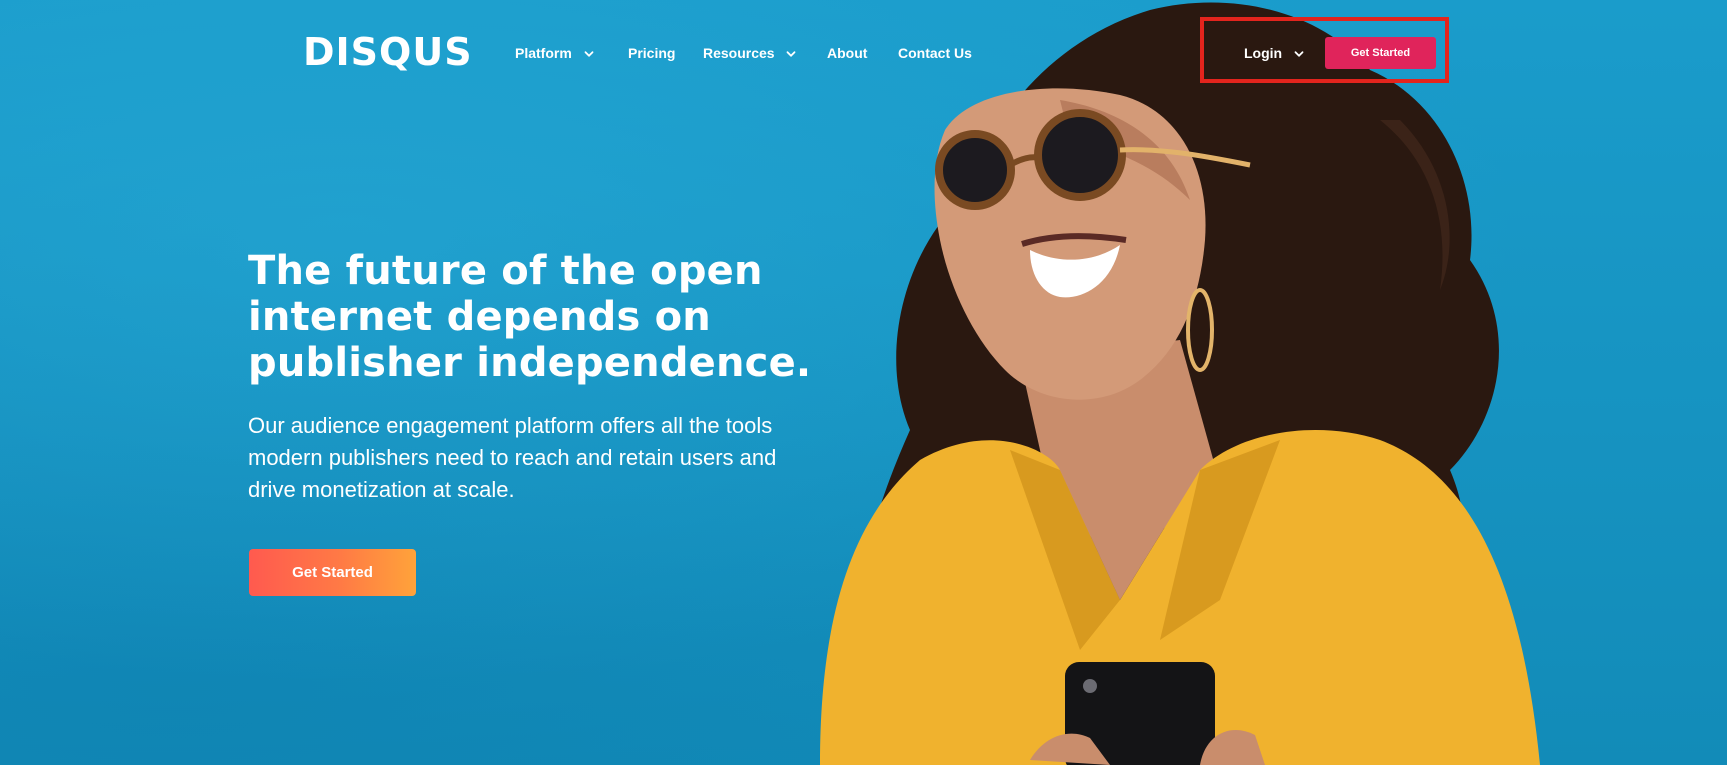 The height and width of the screenshot is (765, 1727). I want to click on nav-item-label: Platform, so click(543, 53).